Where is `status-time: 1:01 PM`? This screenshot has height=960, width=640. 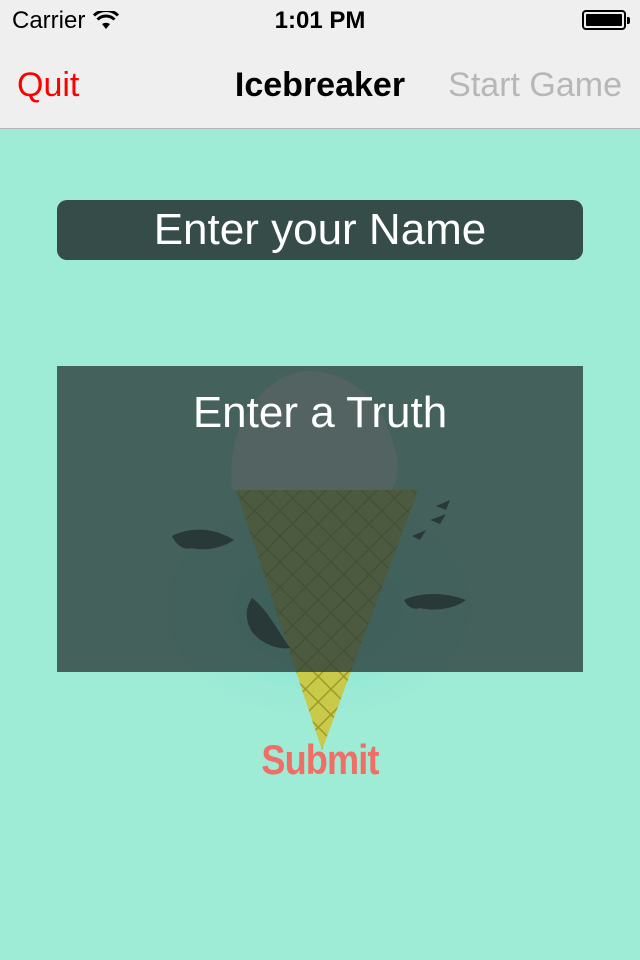
status-time: 1:01 PM is located at coordinates (320, 20).